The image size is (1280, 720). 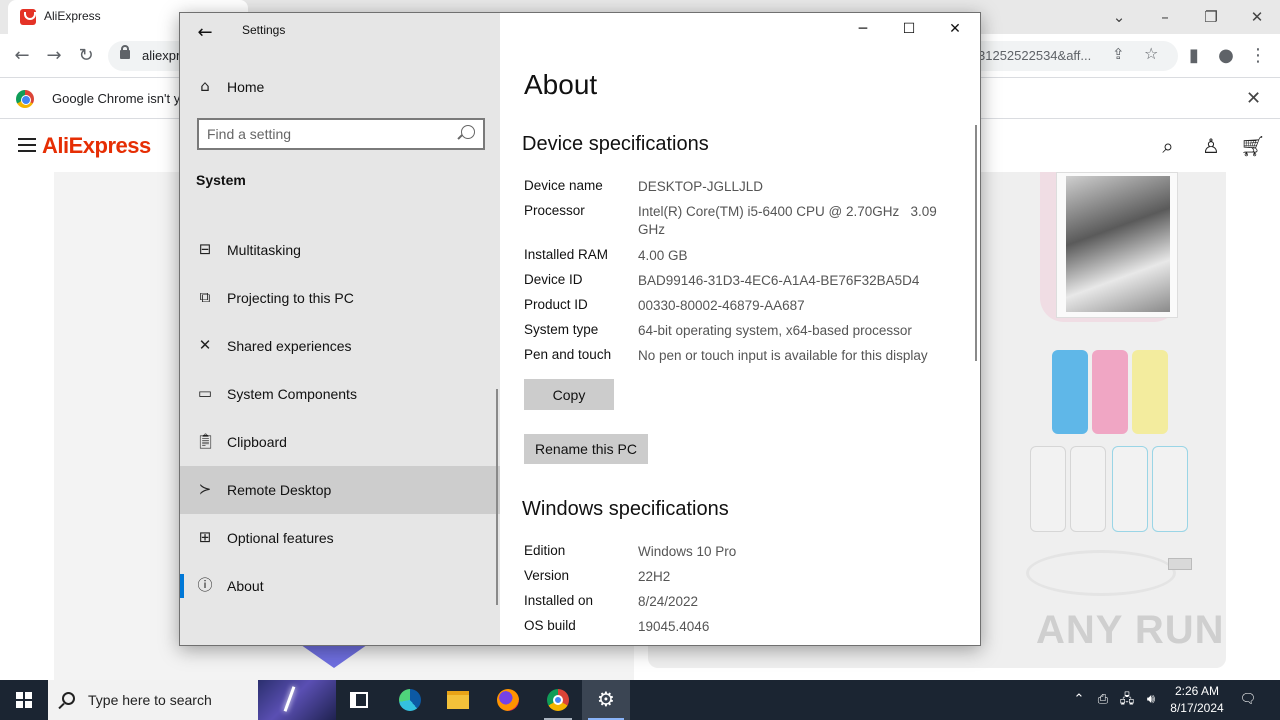 I want to click on settings-gear-icon: ⚙, so click(x=606, y=699).